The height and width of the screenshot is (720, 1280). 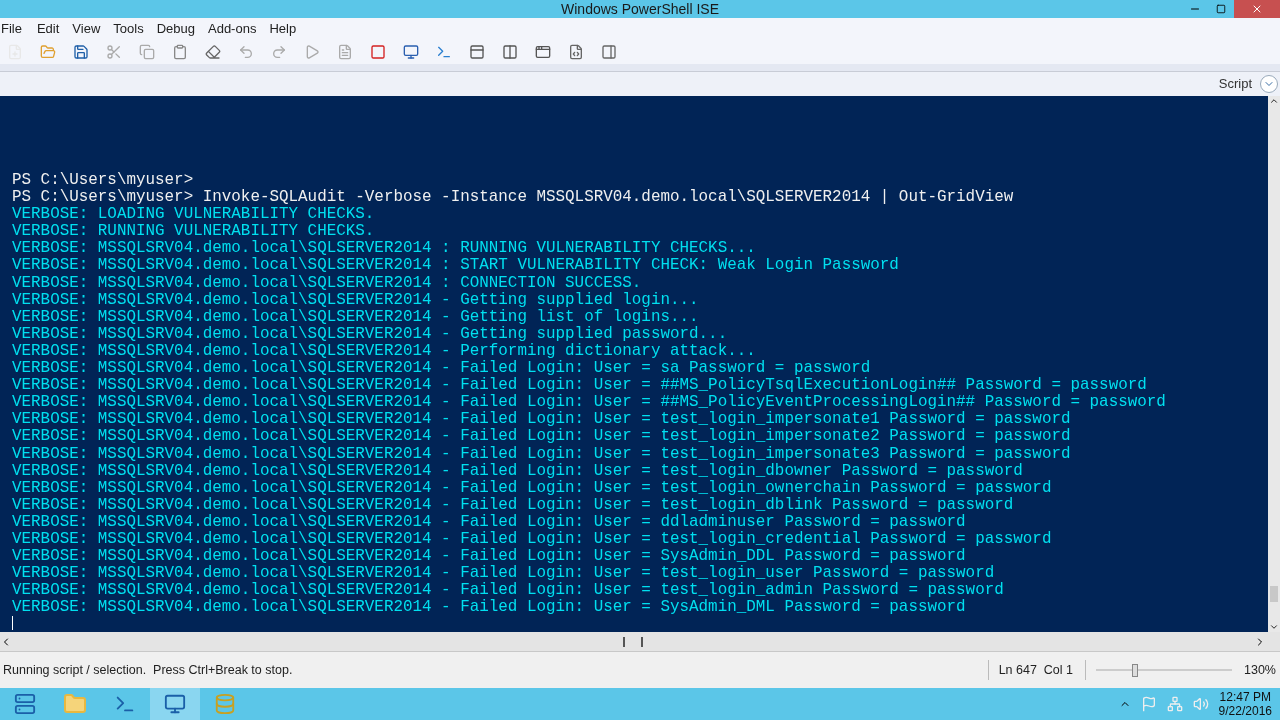 I want to click on console-line: VERBOSE: MSSQLSRV04.demo.local\SQLSERVER2014 : START VULNERABILITY CHECK: Weak Login Password, so click(x=455, y=265).